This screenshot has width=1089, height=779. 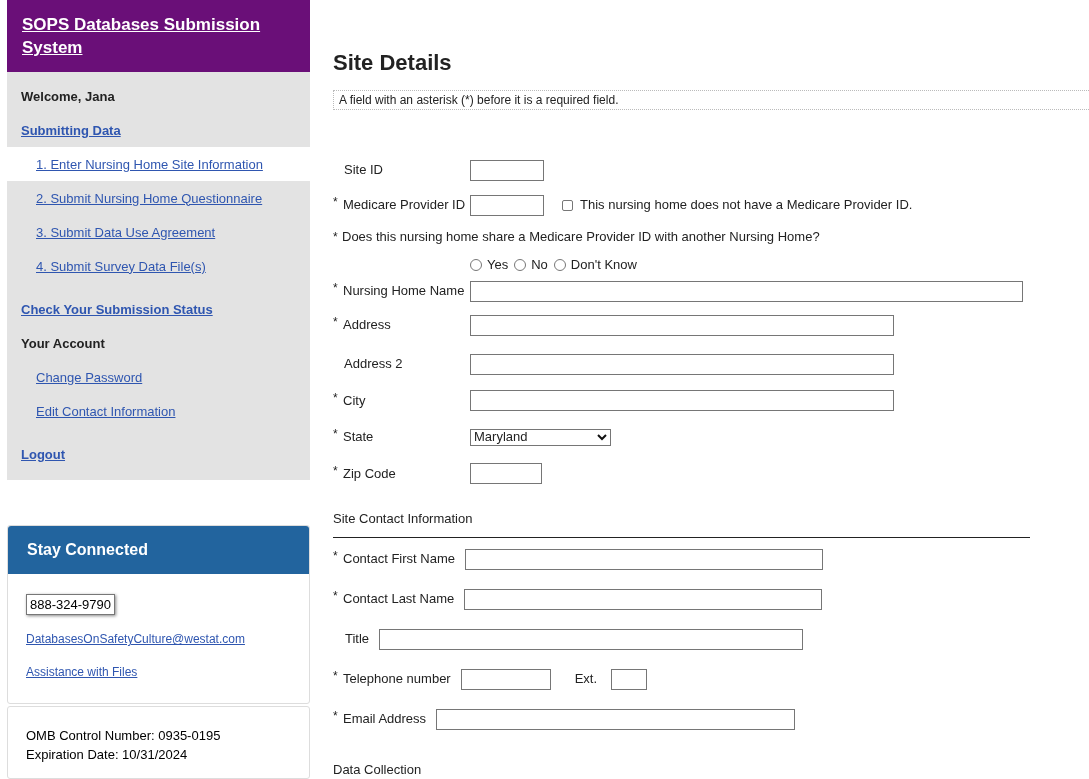 What do you see at coordinates (489, 265) in the screenshot?
I see `radio-option: Yes` at bounding box center [489, 265].